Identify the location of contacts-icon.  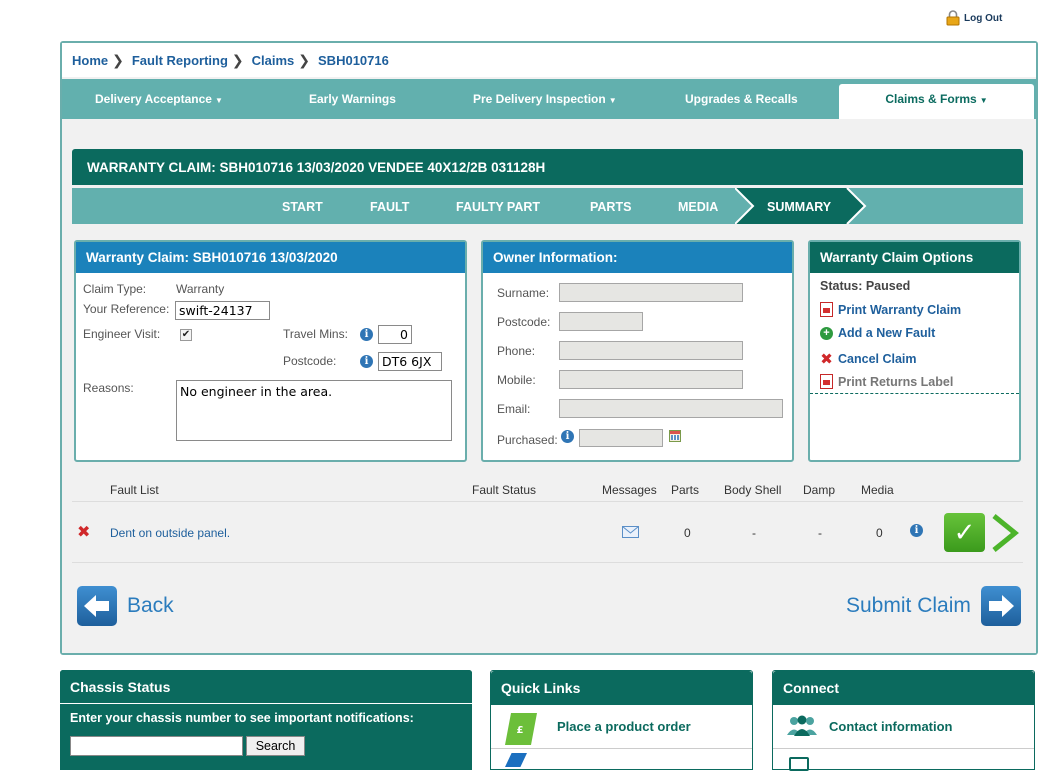
(802, 727).